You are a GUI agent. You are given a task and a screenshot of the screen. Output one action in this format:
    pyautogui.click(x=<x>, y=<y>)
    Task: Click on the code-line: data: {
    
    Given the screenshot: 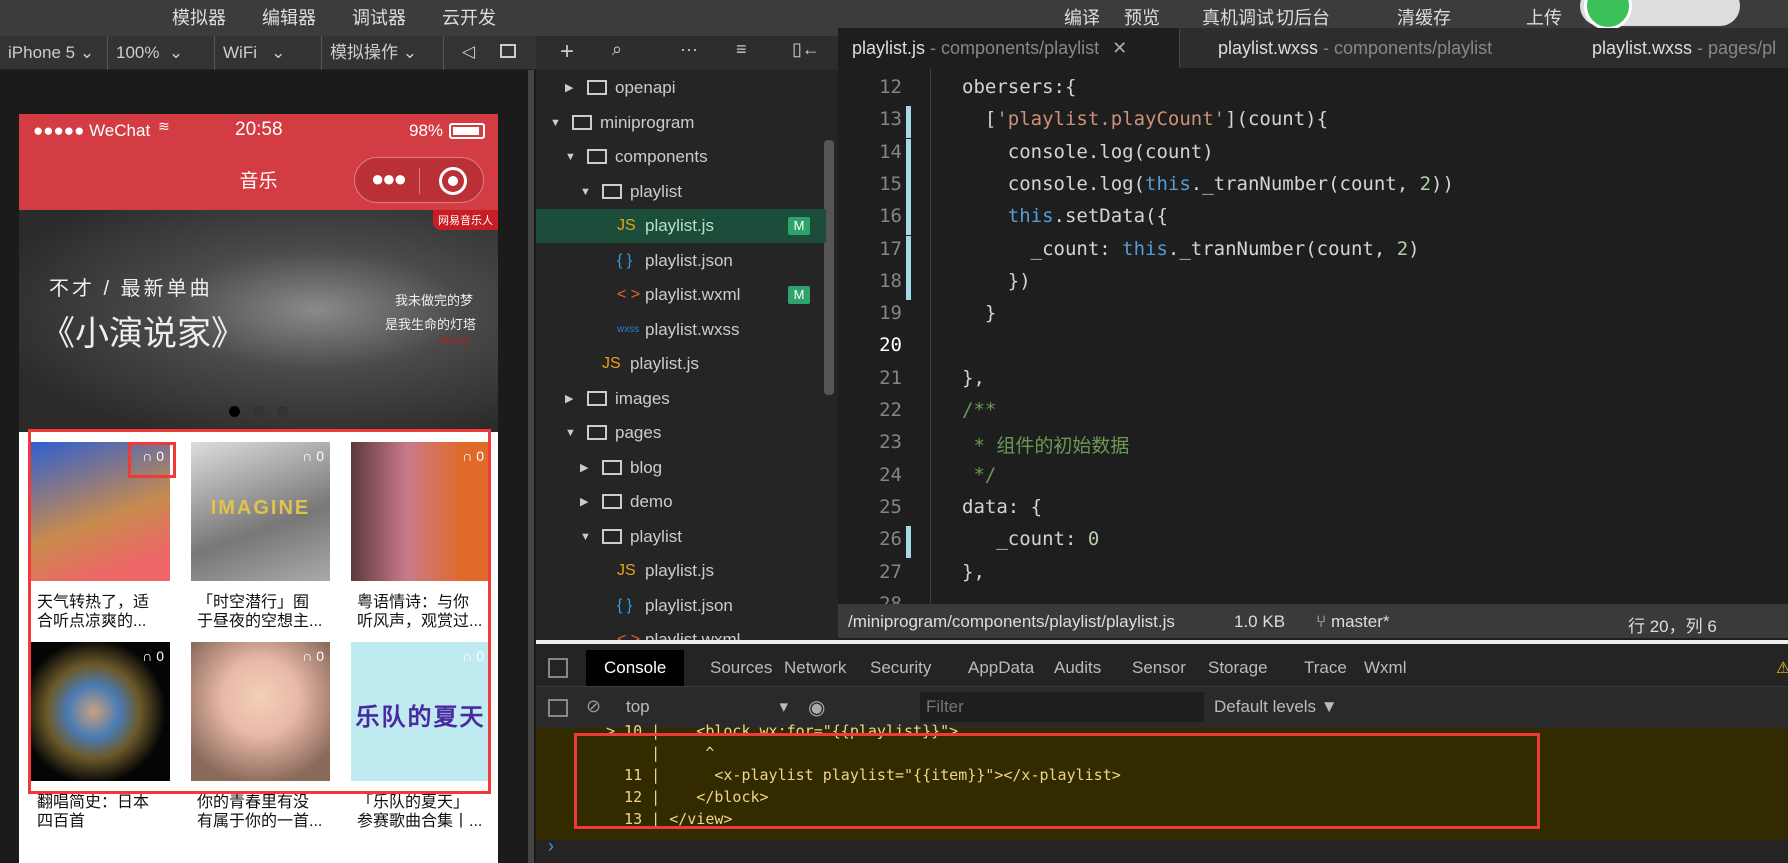 What is the action you would take?
    pyautogui.click(x=1002, y=506)
    